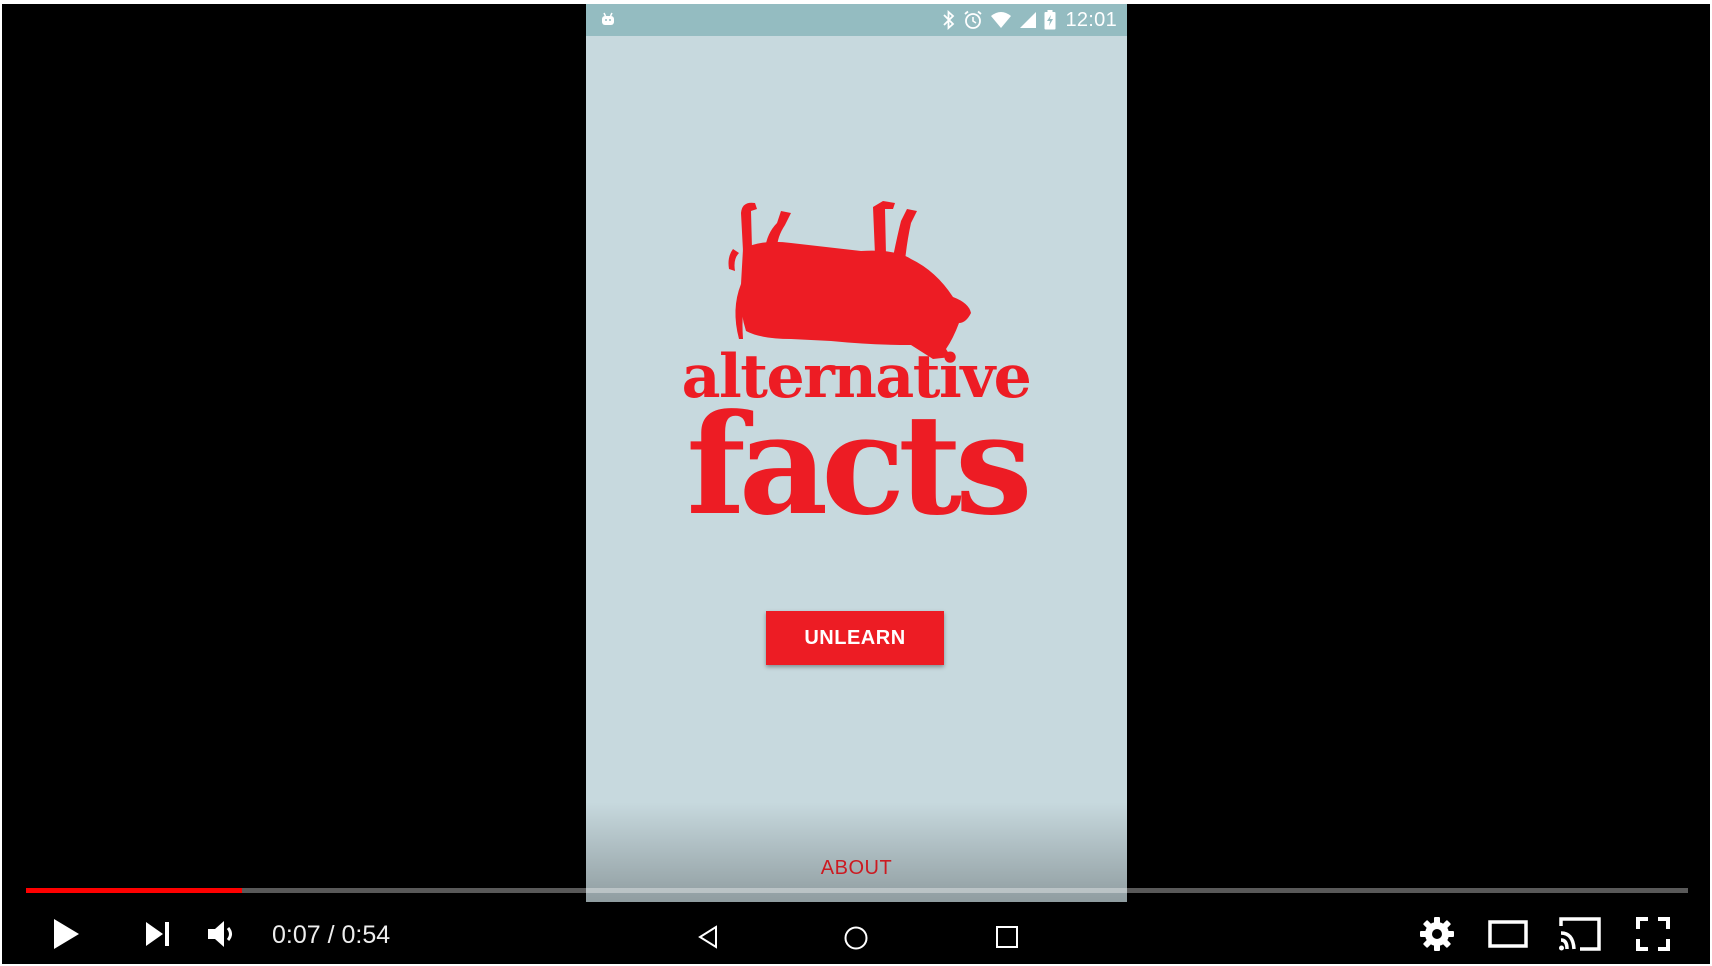  I want to click on back-icon, so click(708, 937).